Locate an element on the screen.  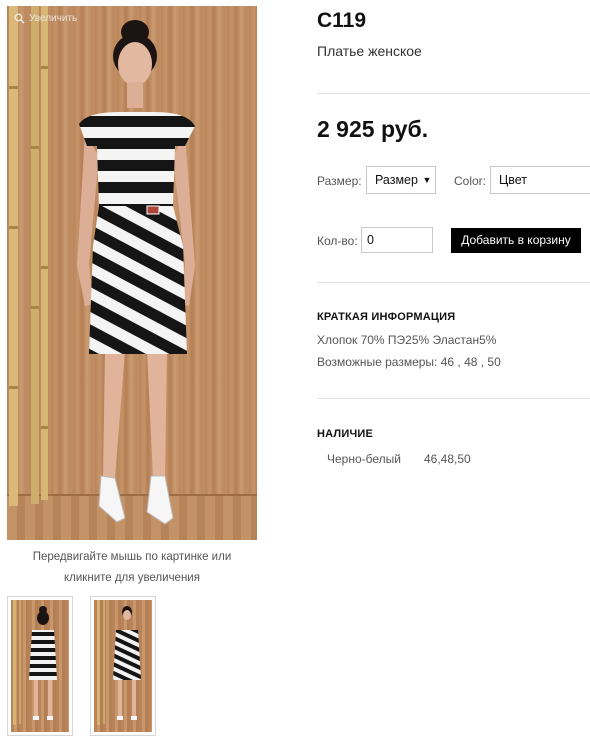
thumbnail-back-view is located at coordinates (40, 666).